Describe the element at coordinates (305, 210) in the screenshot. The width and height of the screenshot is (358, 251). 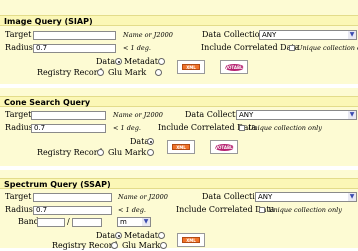
I see `ssap-unique-label: Unique collection only` at that location.